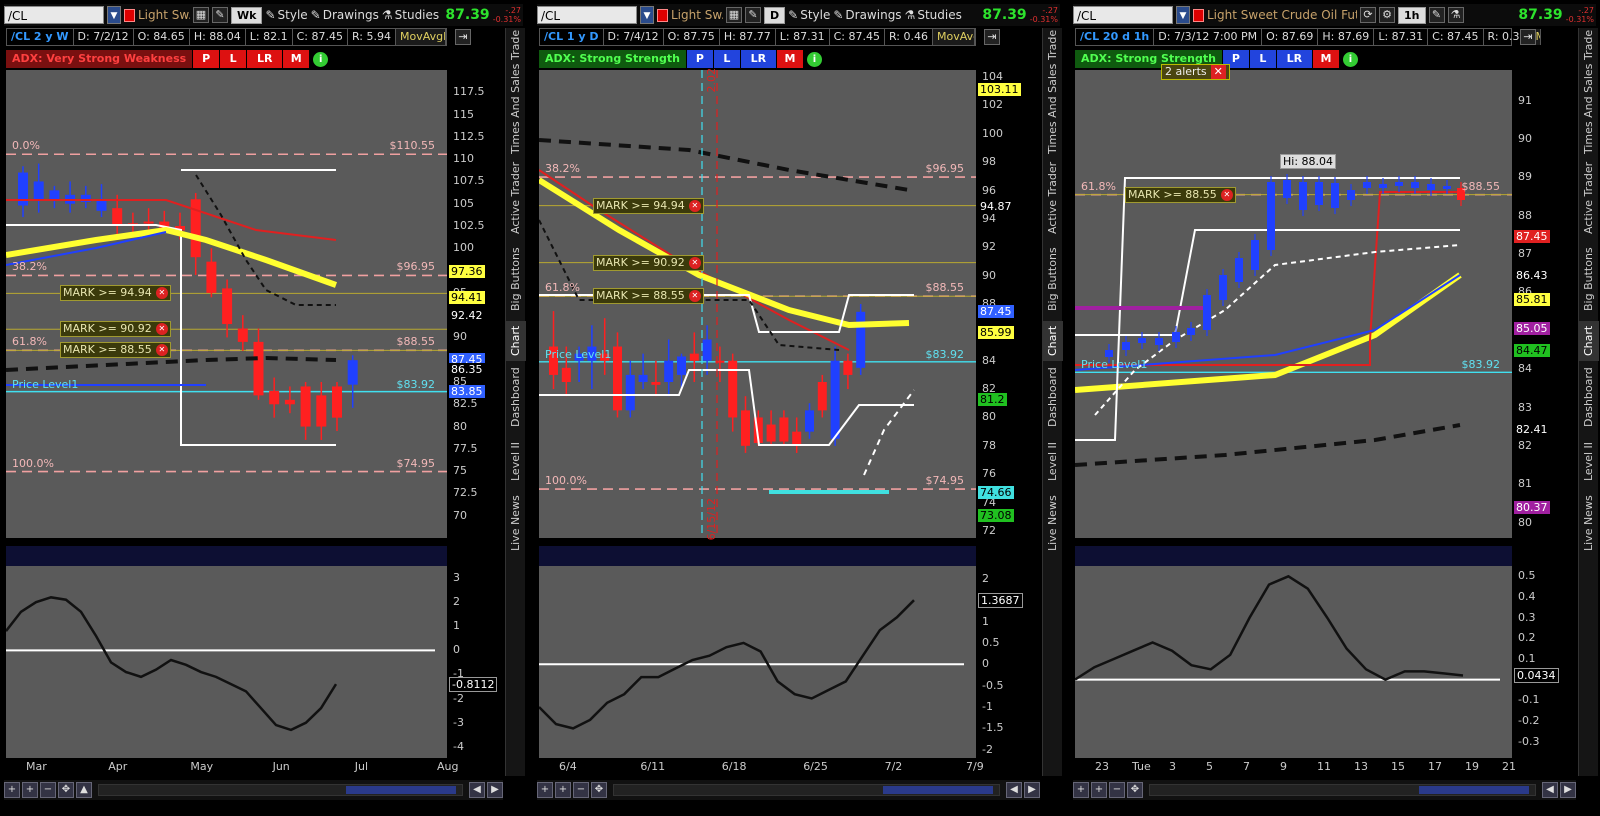  I want to click on pan-icon: ✥, so click(1135, 790).